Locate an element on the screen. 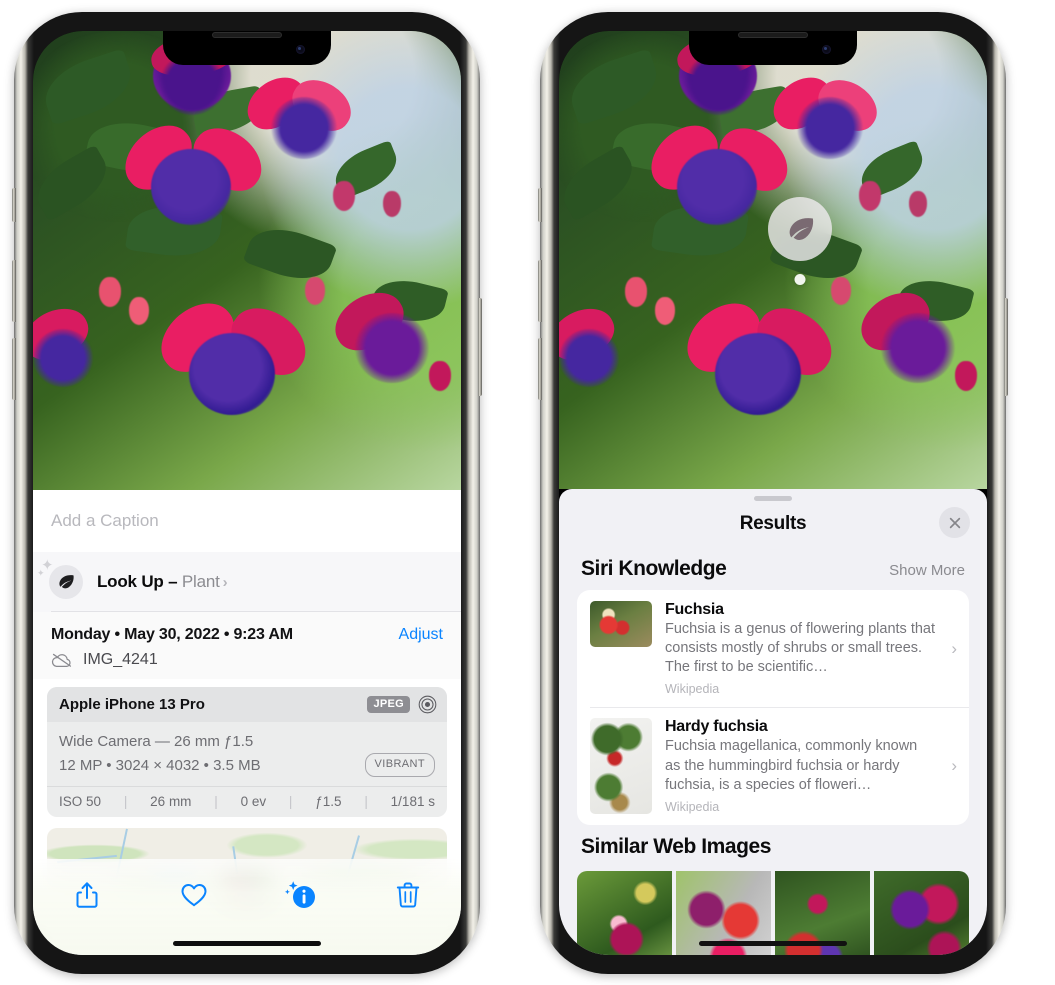 This screenshot has width=1055, height=985. image-size-line: 12 MP • 3024 × 4032 • 3.5 MB is located at coordinates (160, 765).